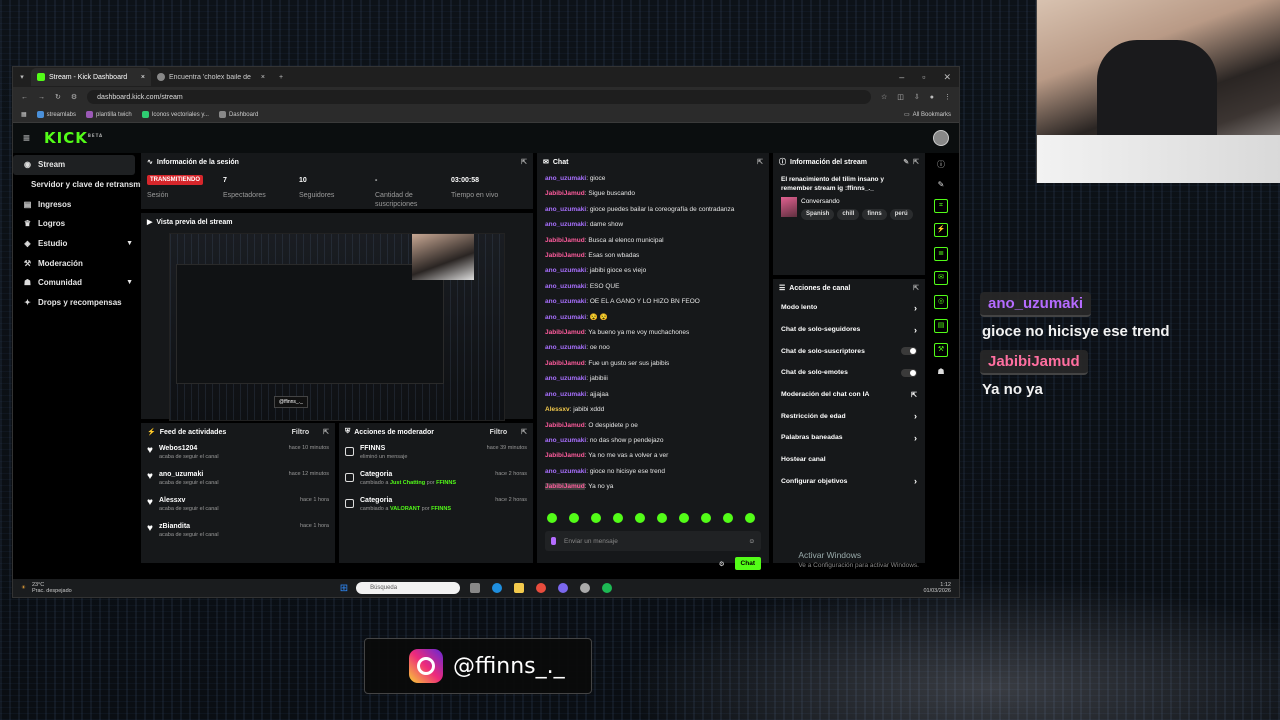 This screenshot has height=720, width=1280. What do you see at coordinates (900, 97) in the screenshot?
I see `extensions-icon: ◫` at bounding box center [900, 97].